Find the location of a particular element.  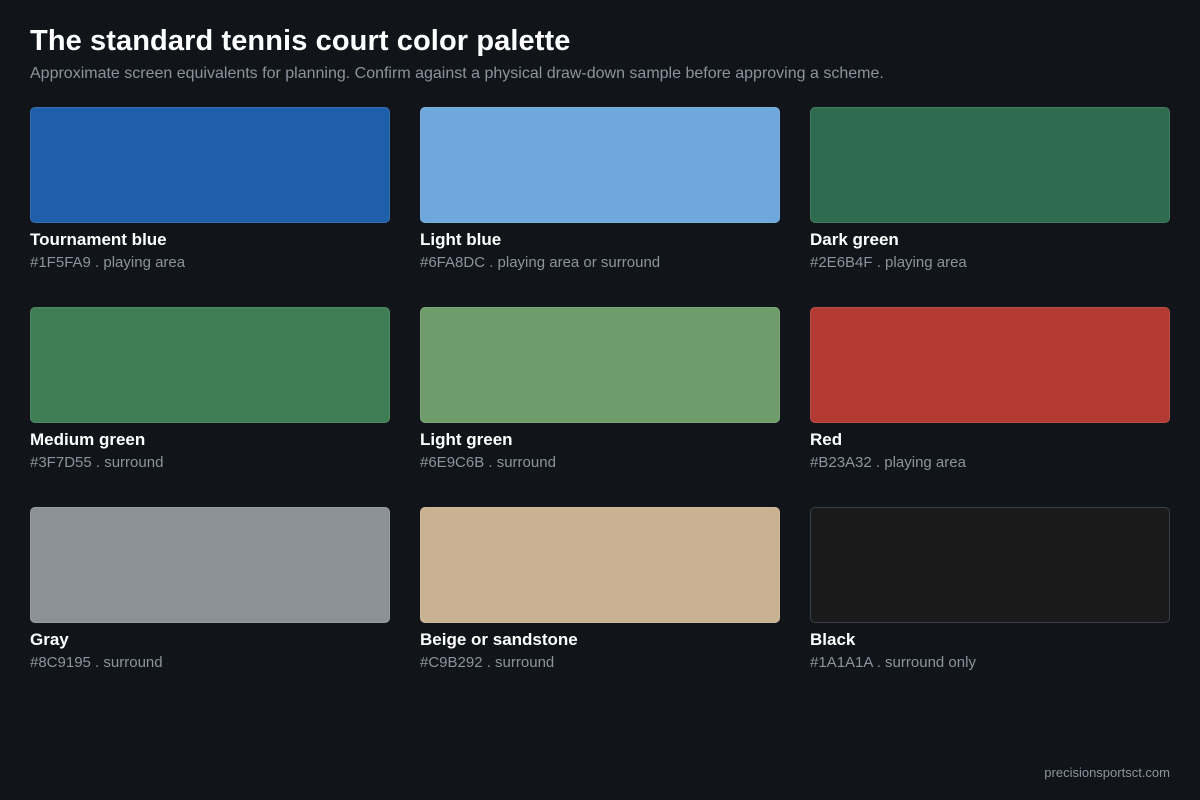

color-card-dark-green: Dark green #2E6B4F . playing area is located at coordinates (990, 189).